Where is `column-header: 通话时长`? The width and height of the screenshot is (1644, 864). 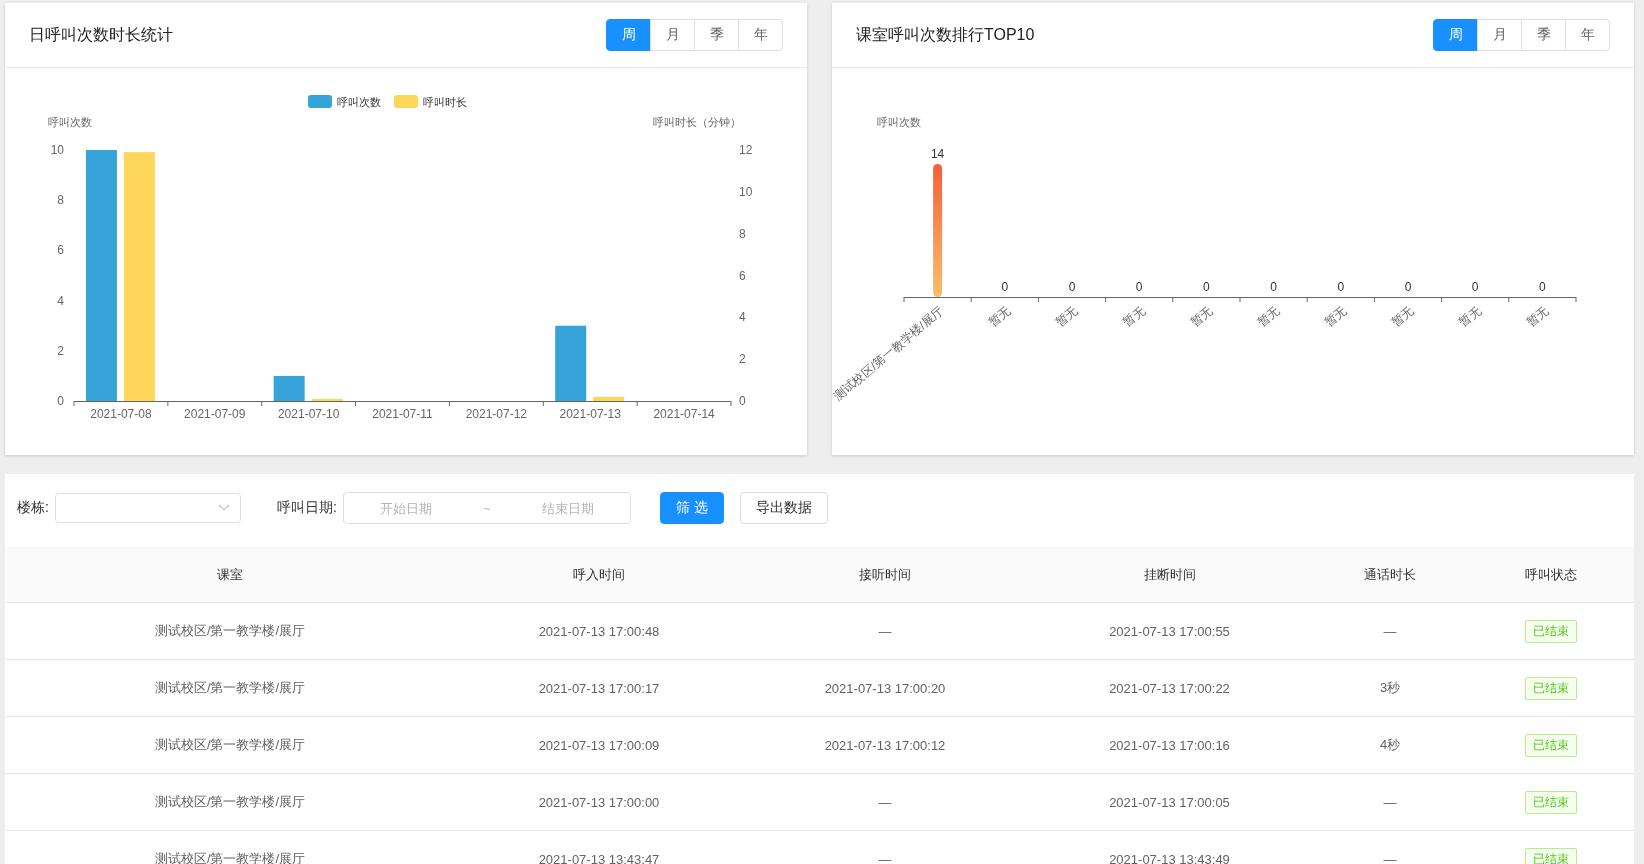
column-header: 通话时长 is located at coordinates (1390, 575).